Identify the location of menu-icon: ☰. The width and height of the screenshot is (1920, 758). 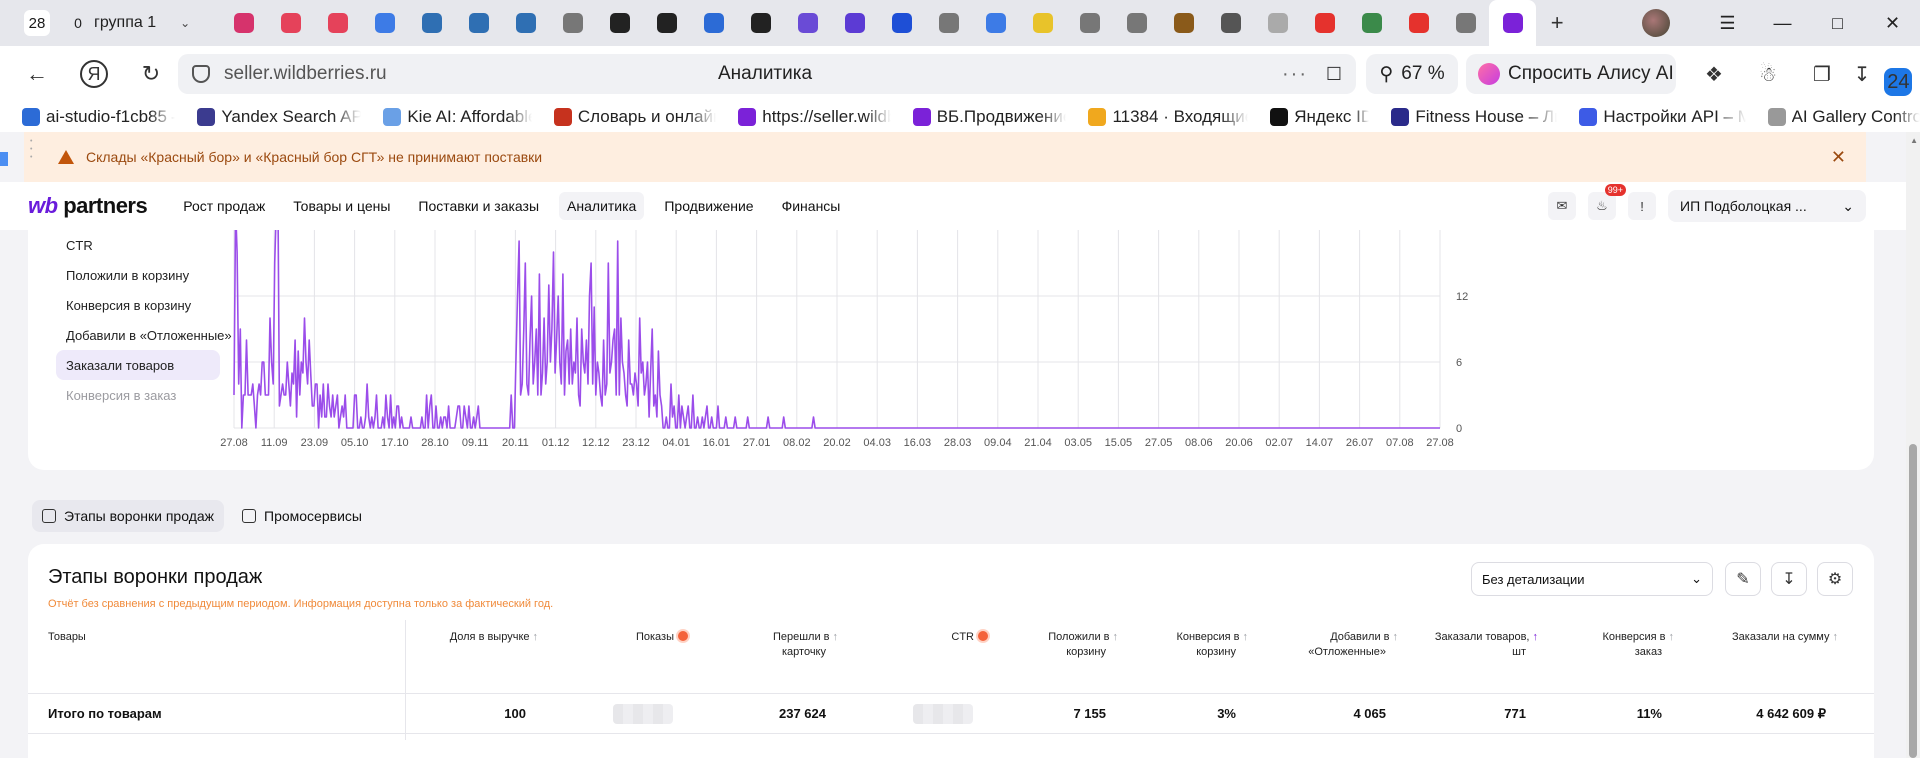
(1727, 23).